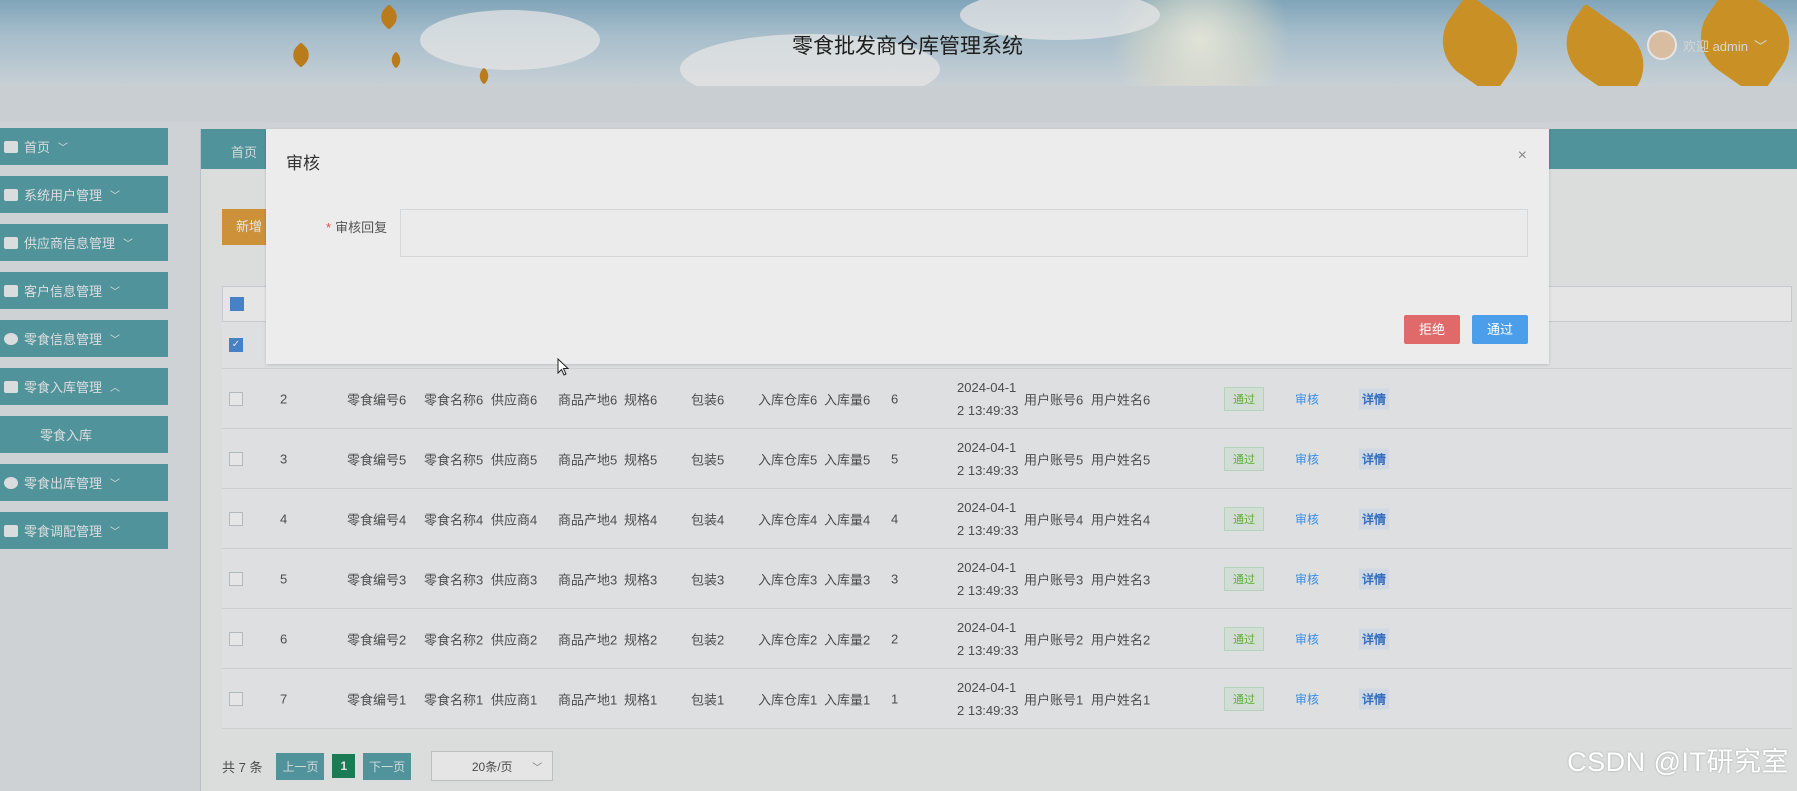  What do you see at coordinates (361, 227) in the screenshot?
I see `reply-field-label-text: 审核回复` at bounding box center [361, 227].